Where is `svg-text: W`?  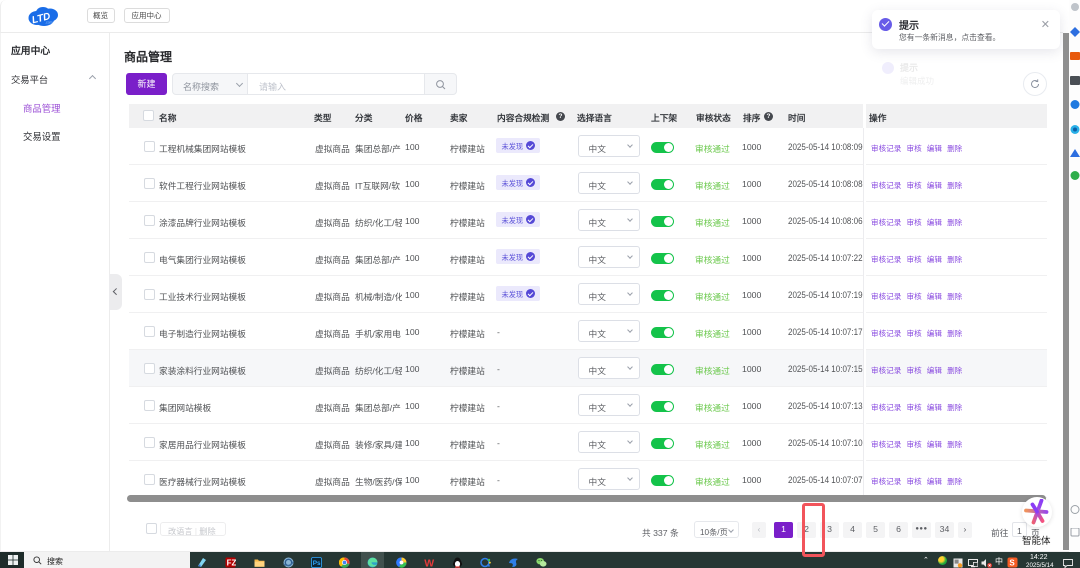 svg-text: W is located at coordinates (429, 562).